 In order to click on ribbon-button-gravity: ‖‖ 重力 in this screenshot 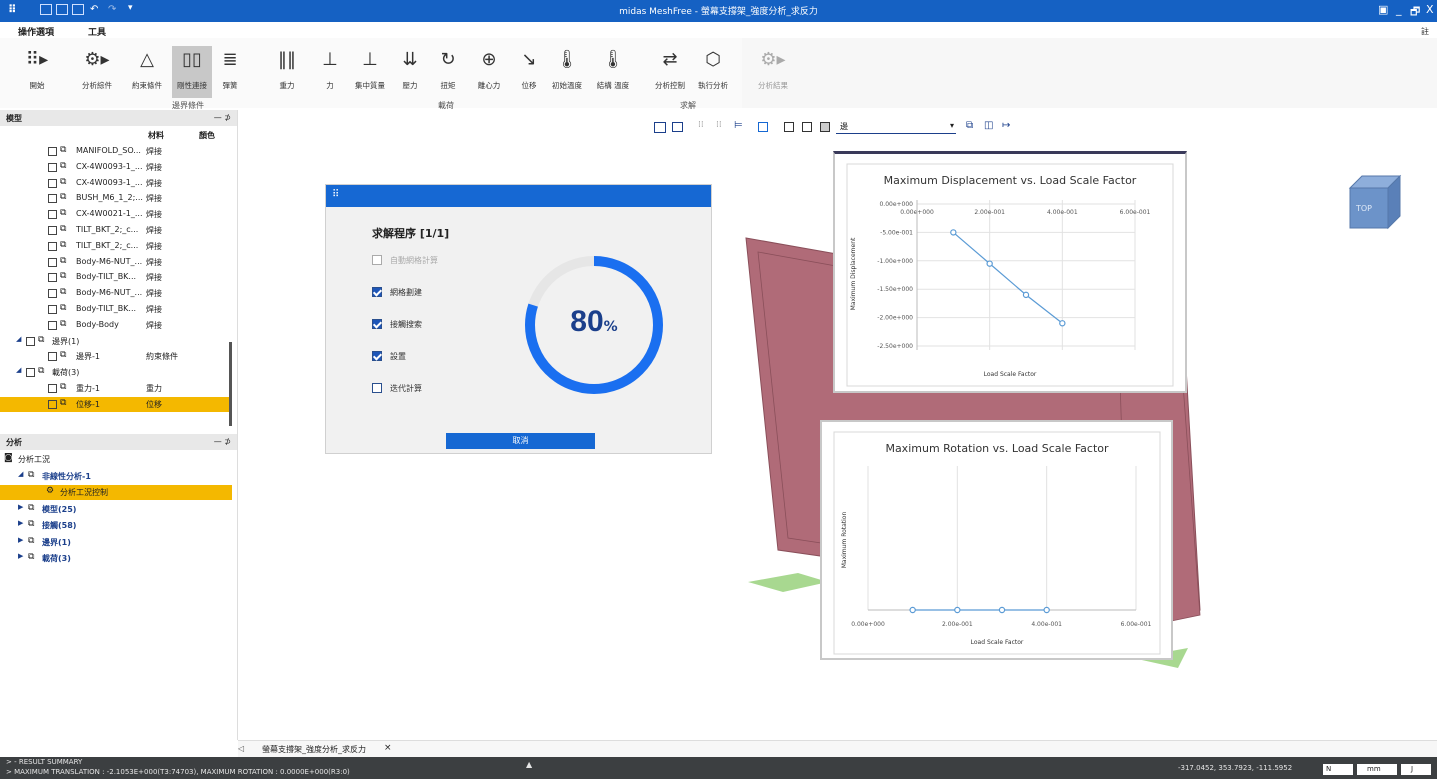, I will do `click(287, 72)`.